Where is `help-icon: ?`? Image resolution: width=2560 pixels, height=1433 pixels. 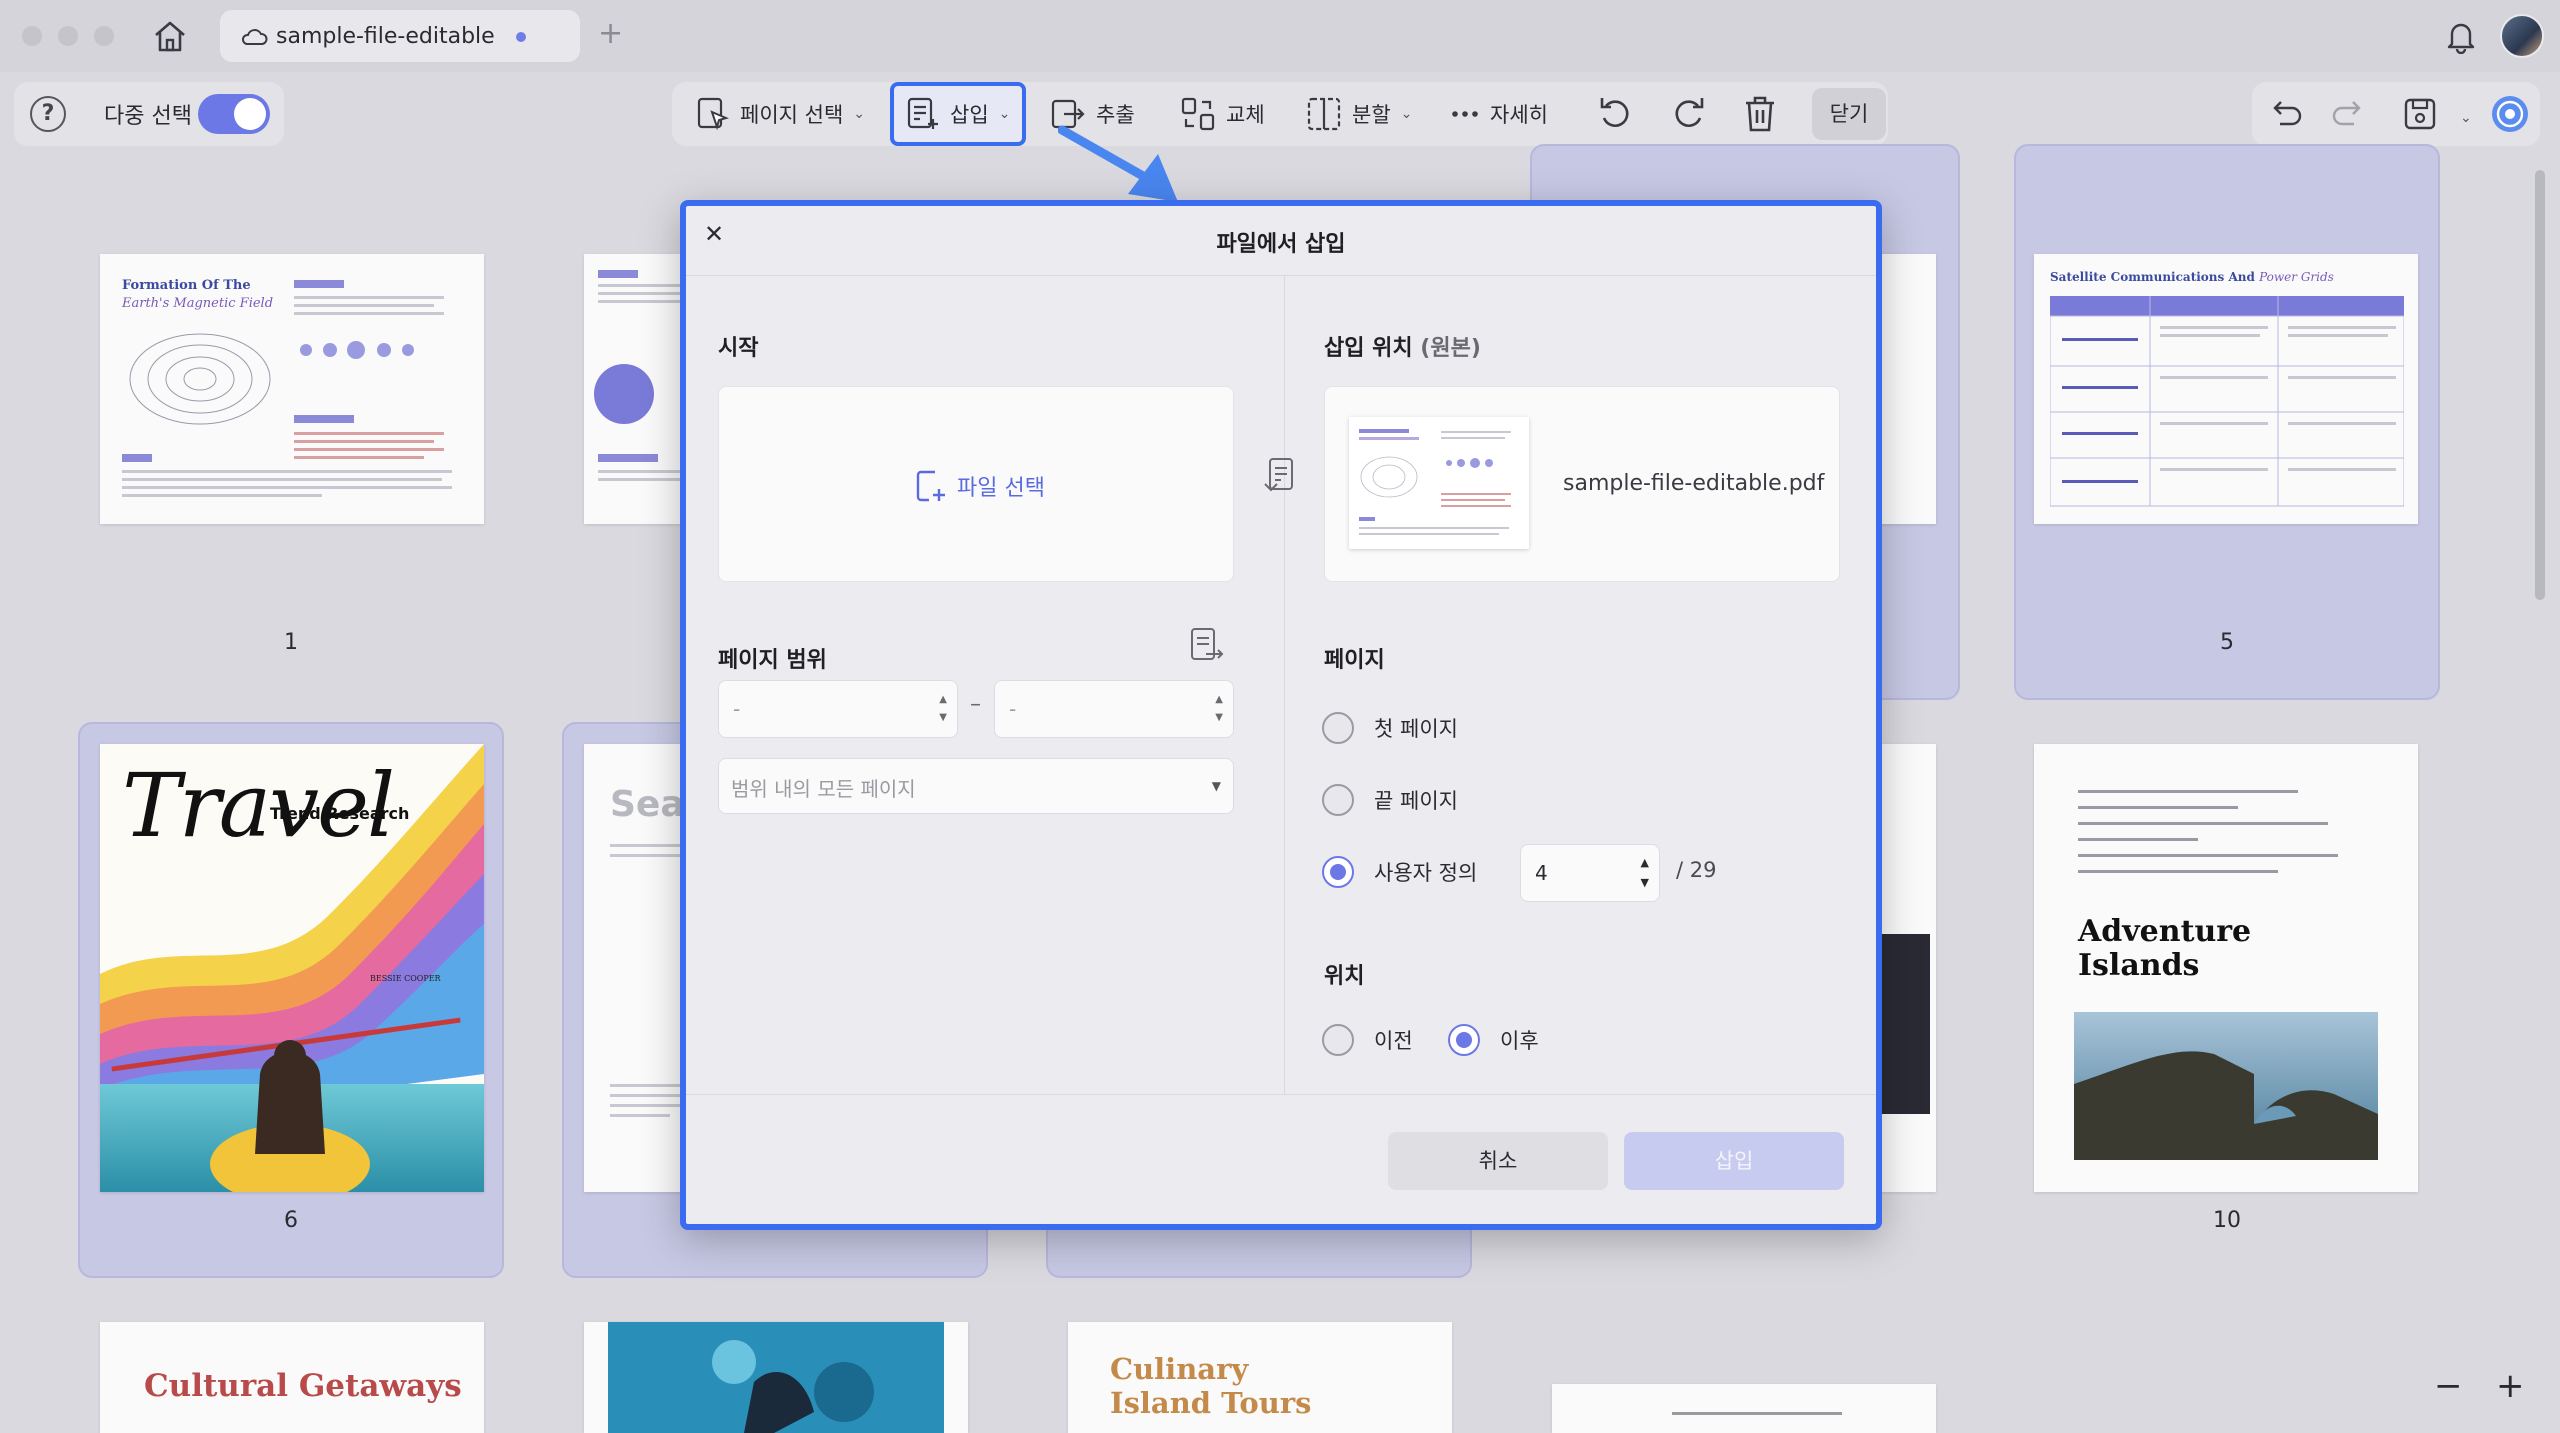 help-icon: ? is located at coordinates (48, 114).